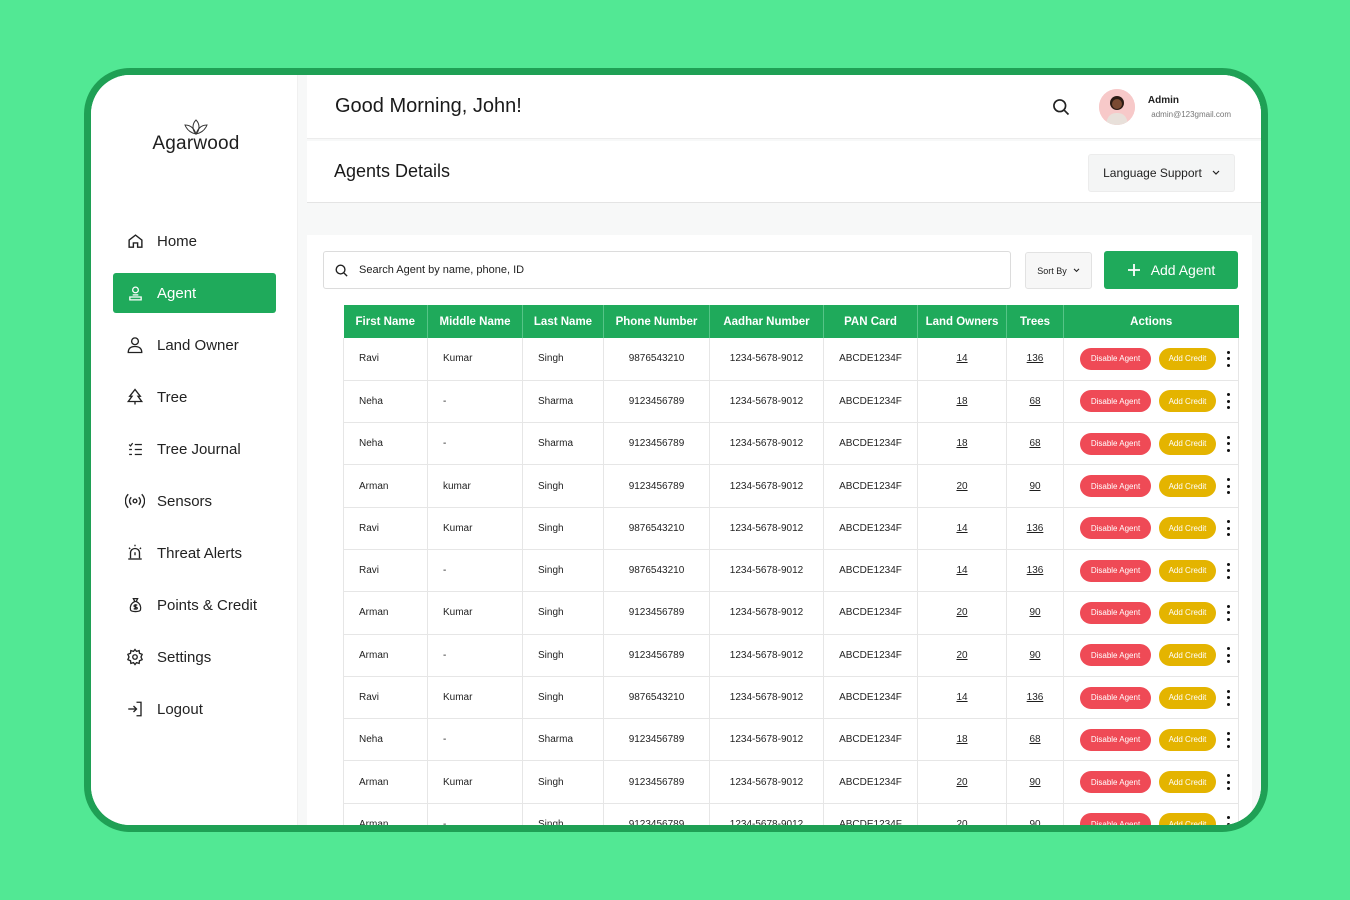 The image size is (1350, 900). I want to click on column-header: Phone Number, so click(656, 321).